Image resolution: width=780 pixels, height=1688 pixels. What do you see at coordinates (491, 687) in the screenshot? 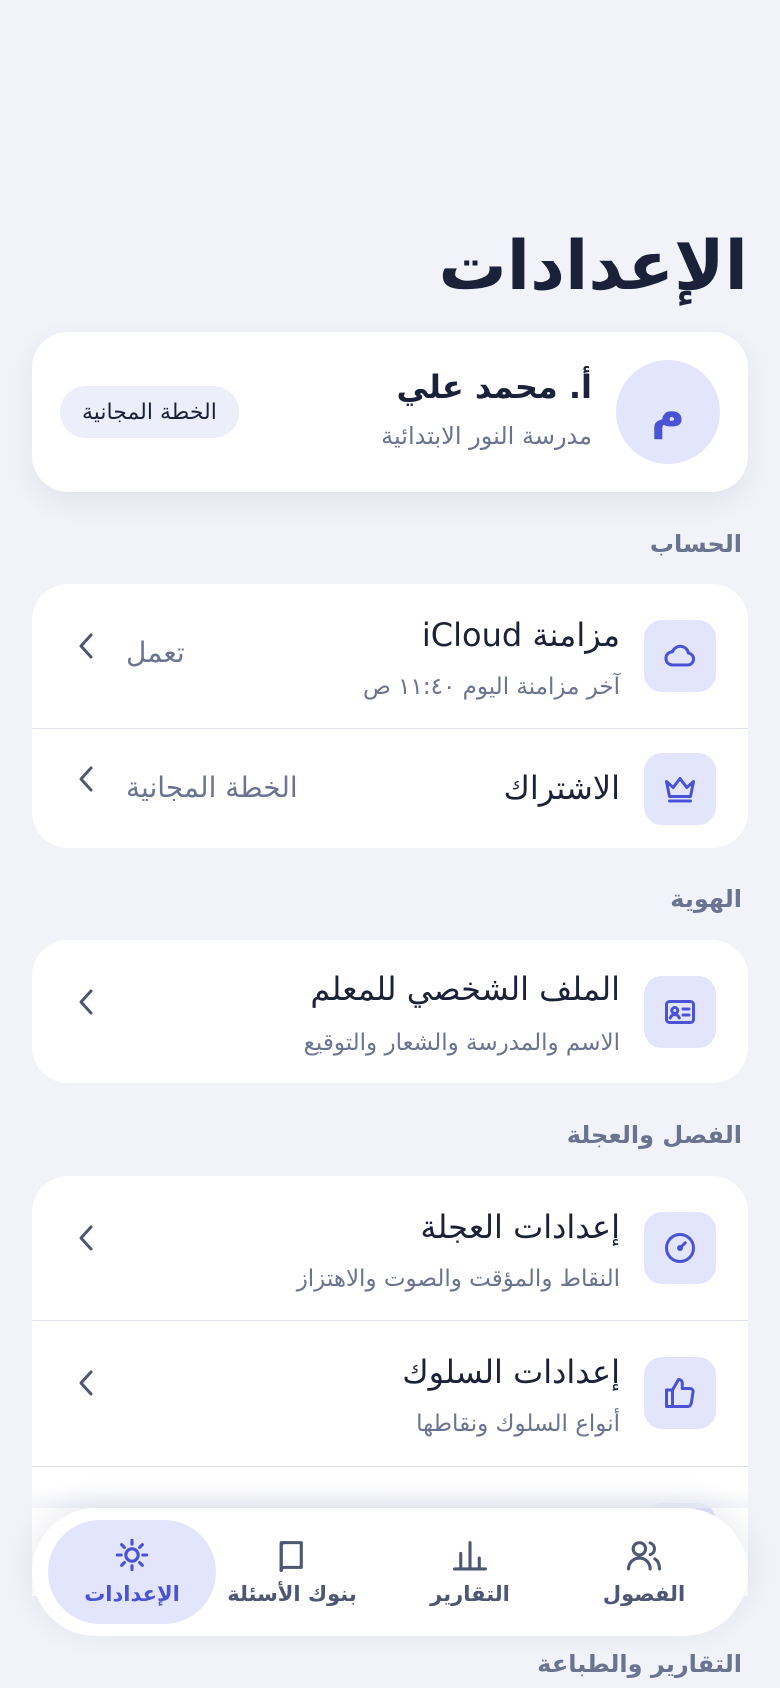
I see `icloud-sync-subtitle: آخر مزامنة اليوم ١١:٤٠ ص` at bounding box center [491, 687].